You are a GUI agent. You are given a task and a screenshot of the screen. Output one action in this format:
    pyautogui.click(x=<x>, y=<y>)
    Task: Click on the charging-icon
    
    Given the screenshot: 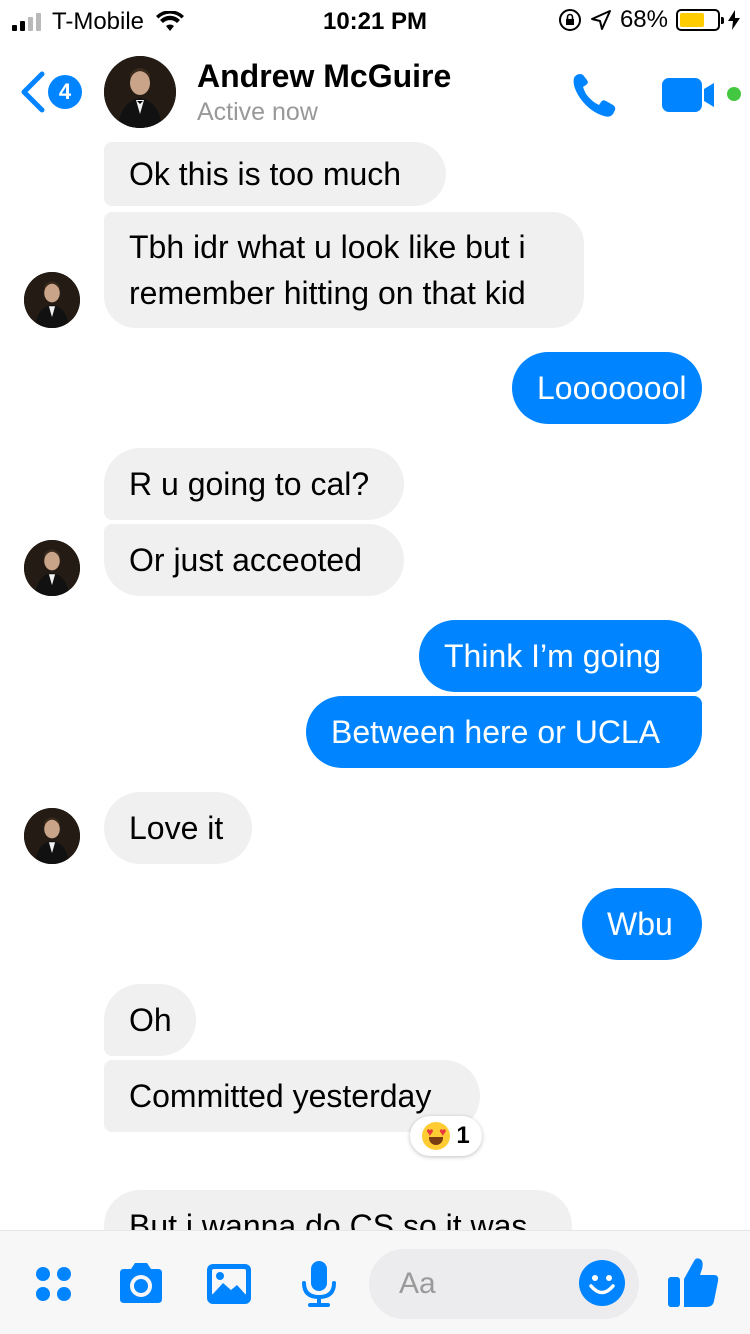 What is the action you would take?
    pyautogui.click(x=734, y=20)
    